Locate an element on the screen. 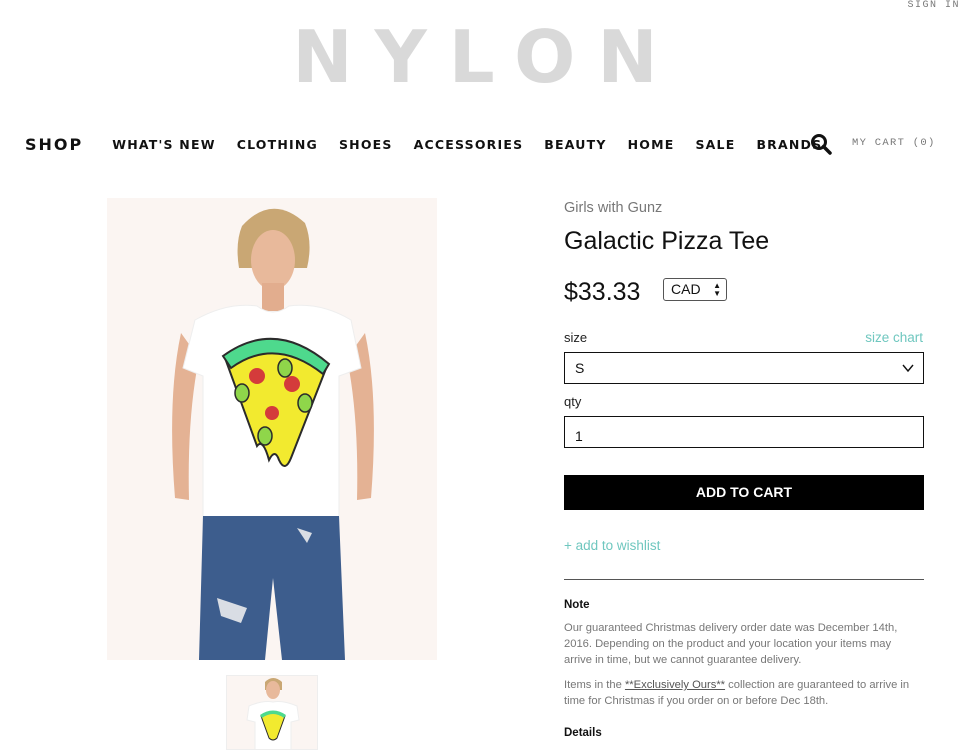  qty-label: qty is located at coordinates (573, 401).